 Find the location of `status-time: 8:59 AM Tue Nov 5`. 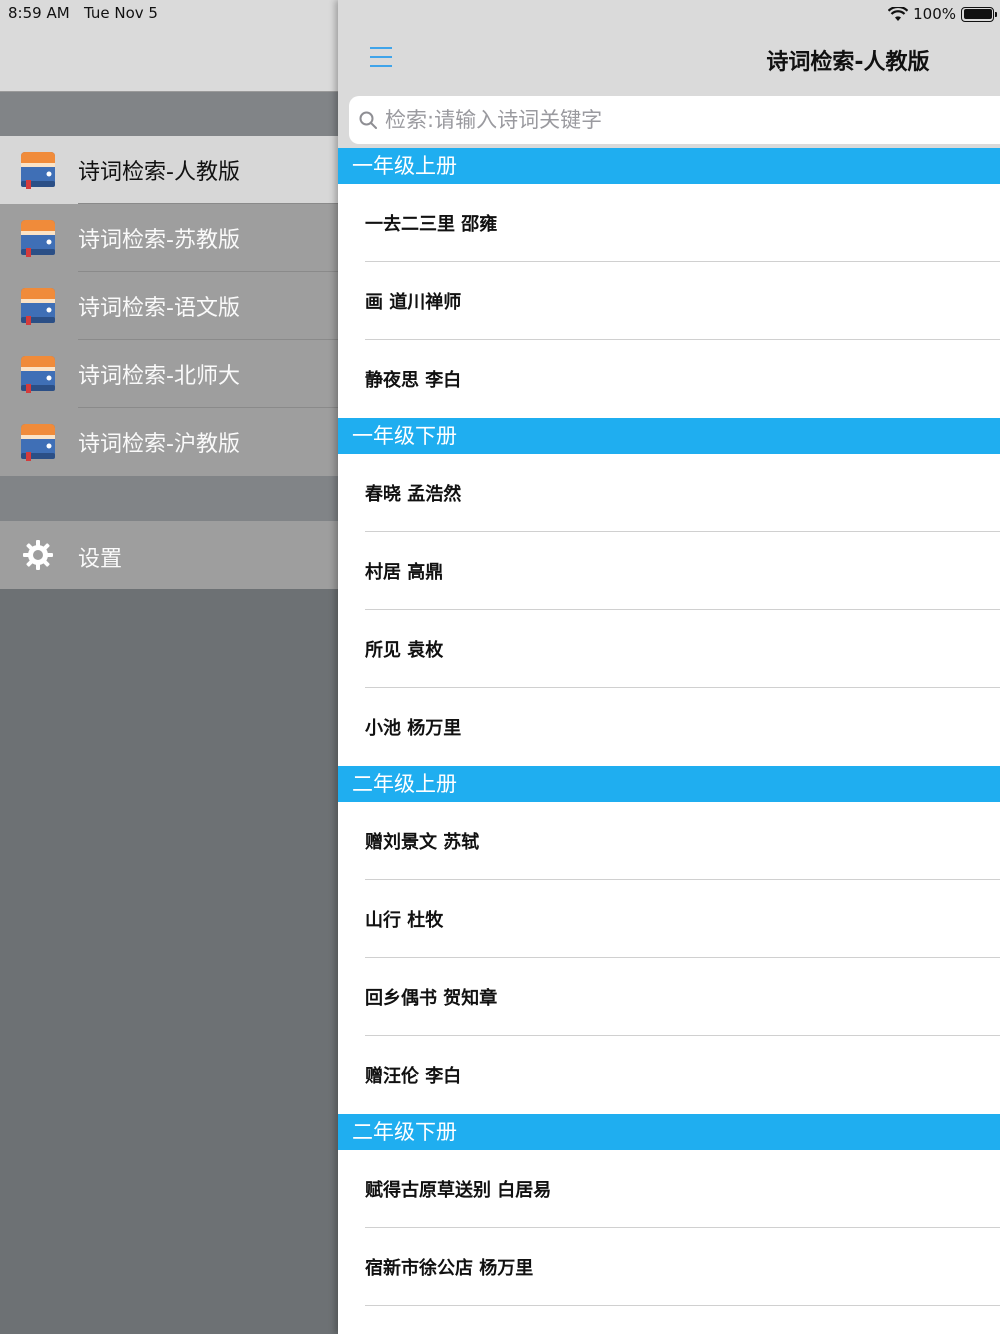

status-time: 8:59 AM Tue Nov 5 is located at coordinates (83, 13).